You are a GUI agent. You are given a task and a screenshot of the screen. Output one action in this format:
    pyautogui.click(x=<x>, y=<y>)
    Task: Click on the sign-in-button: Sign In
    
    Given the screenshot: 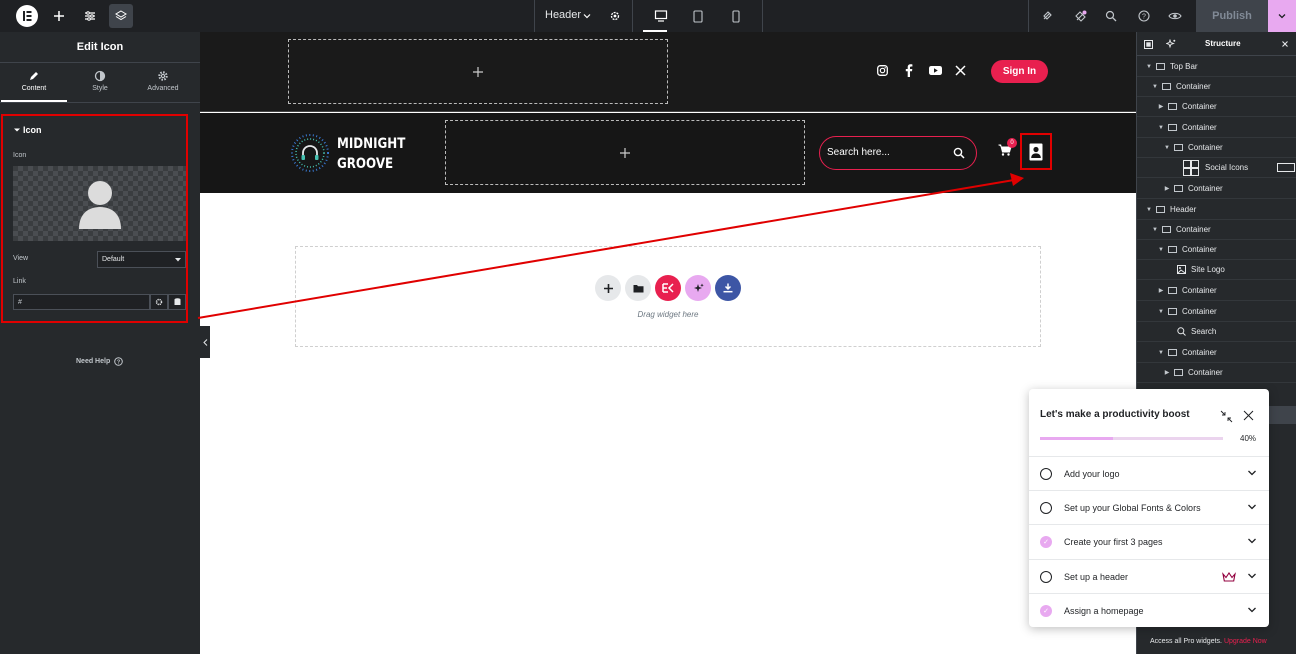 What is the action you would take?
    pyautogui.click(x=1019, y=71)
    